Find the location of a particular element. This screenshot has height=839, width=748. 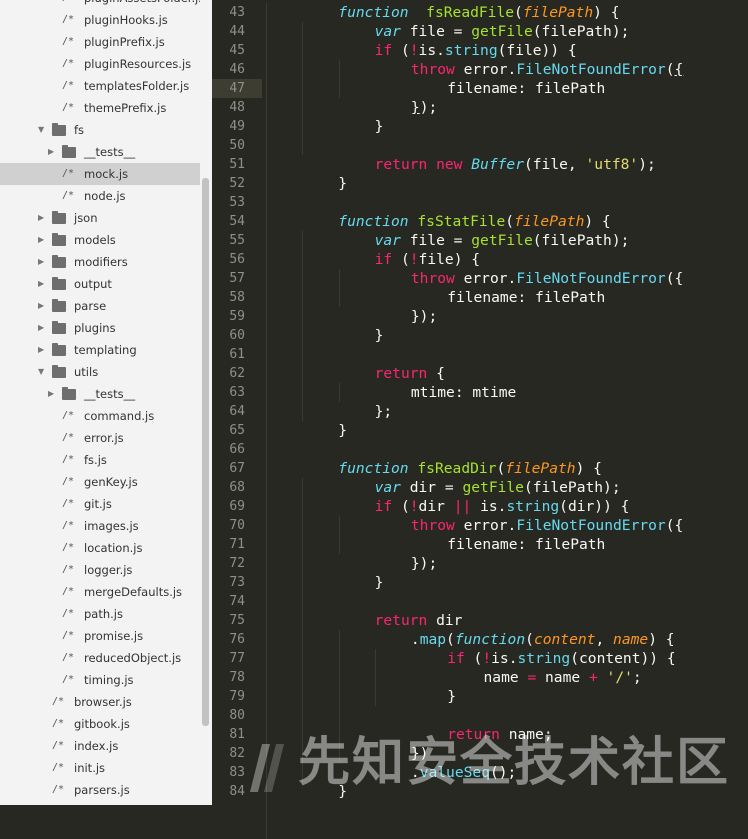

tree-file-item: /* pluginAssetsFolder.js is located at coordinates (102, 4).